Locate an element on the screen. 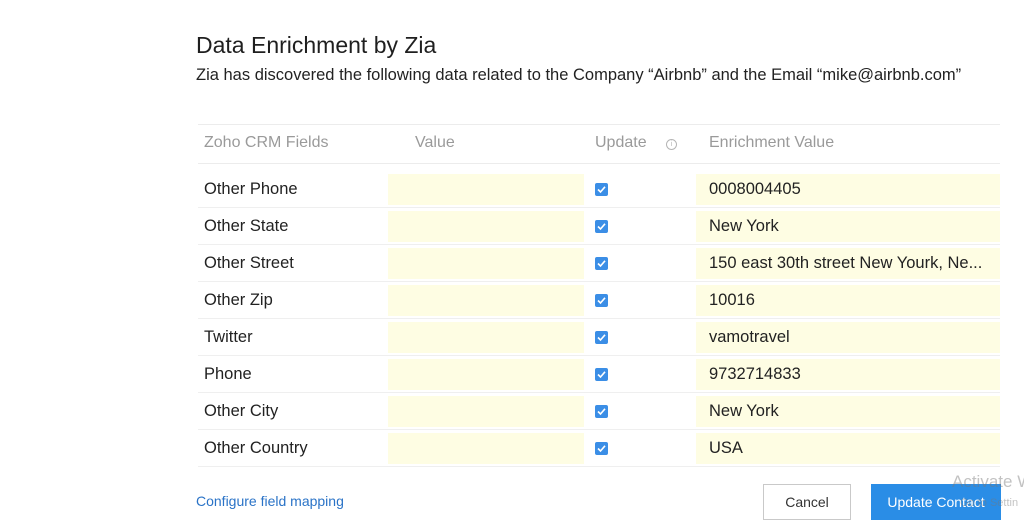 The height and width of the screenshot is (520, 1024). field-name: Other Phone is located at coordinates (251, 189).